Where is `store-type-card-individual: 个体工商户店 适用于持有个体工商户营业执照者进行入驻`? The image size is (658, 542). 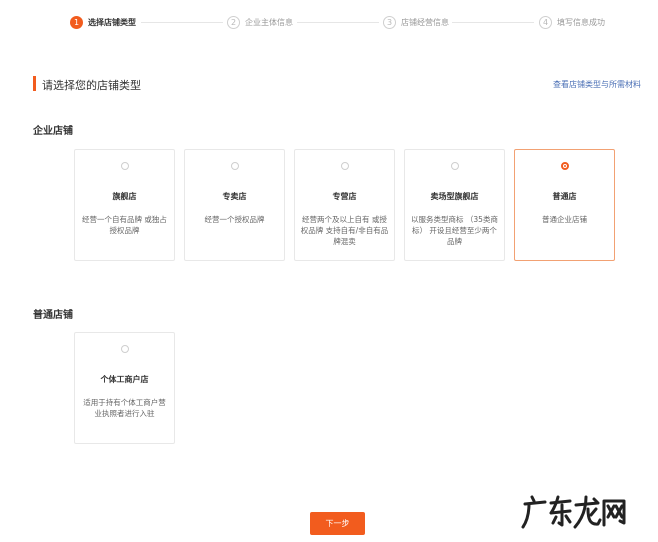 store-type-card-individual: 个体工商户店 适用于持有个体工商户营业执照者进行入驻 is located at coordinates (124, 388).